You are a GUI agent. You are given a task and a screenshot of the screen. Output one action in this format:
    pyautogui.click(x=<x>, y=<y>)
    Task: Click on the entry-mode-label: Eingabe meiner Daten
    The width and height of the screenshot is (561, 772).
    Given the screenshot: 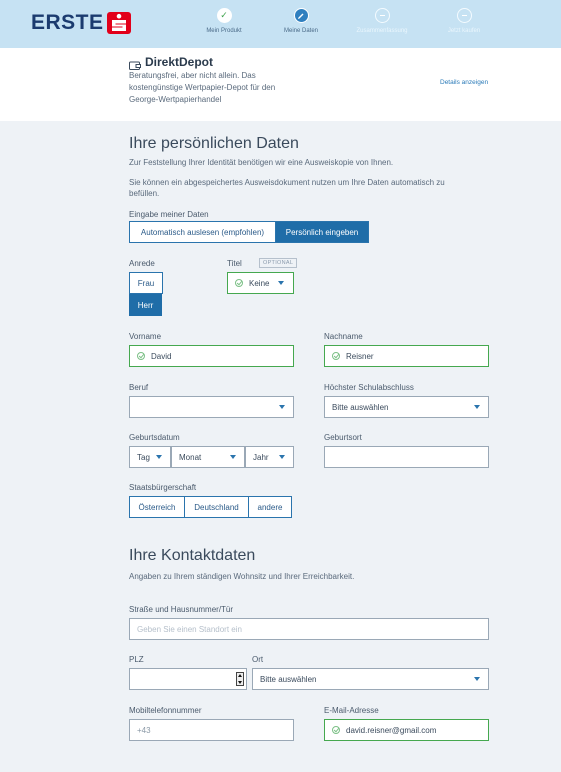 What is the action you would take?
    pyautogui.click(x=169, y=214)
    